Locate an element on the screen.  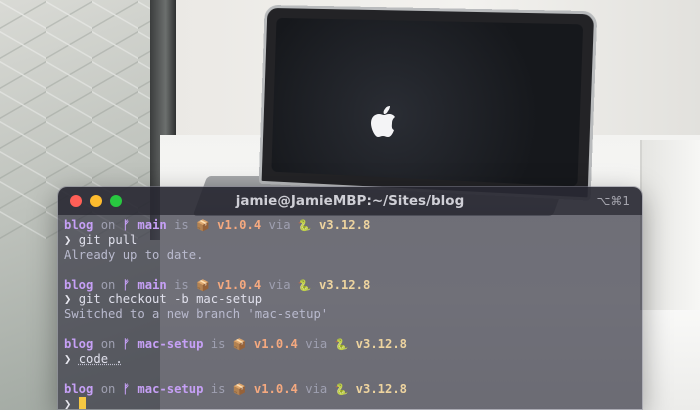
text-cursor is located at coordinates (82, 402).